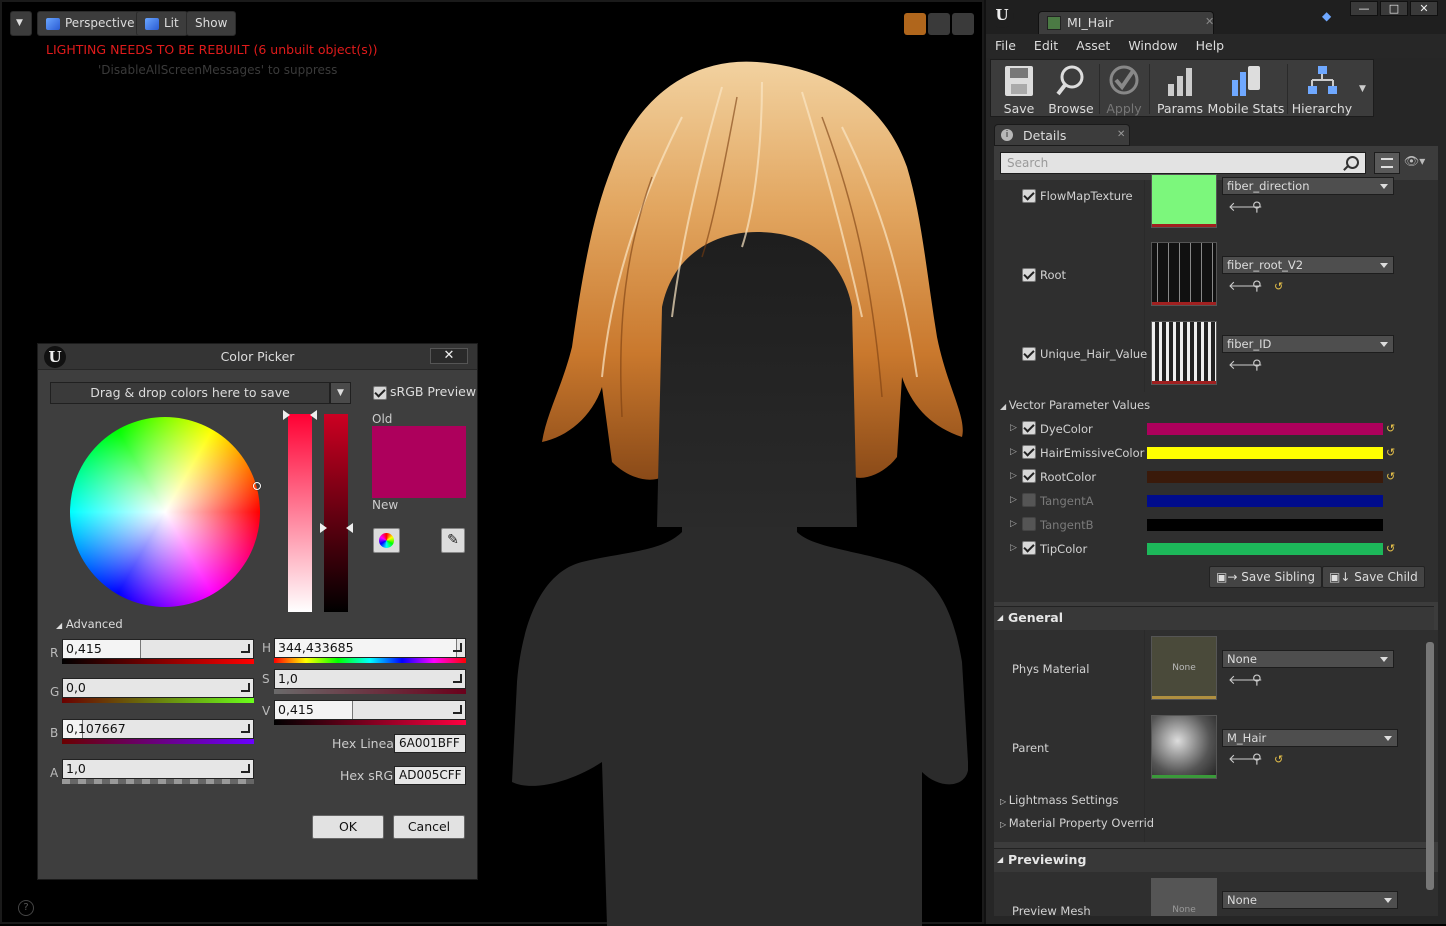  What do you see at coordinates (1308, 265) in the screenshot?
I see `root-asset-combo: fiber_root_V2` at bounding box center [1308, 265].